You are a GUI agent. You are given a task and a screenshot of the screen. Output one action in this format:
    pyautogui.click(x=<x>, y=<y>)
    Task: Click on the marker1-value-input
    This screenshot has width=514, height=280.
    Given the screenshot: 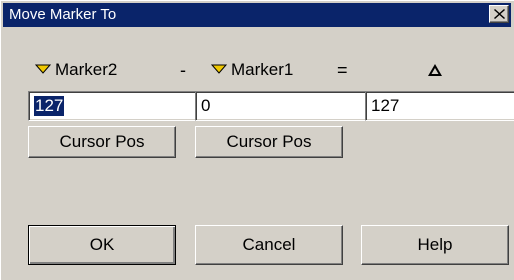 What is the action you would take?
    pyautogui.click(x=281, y=106)
    